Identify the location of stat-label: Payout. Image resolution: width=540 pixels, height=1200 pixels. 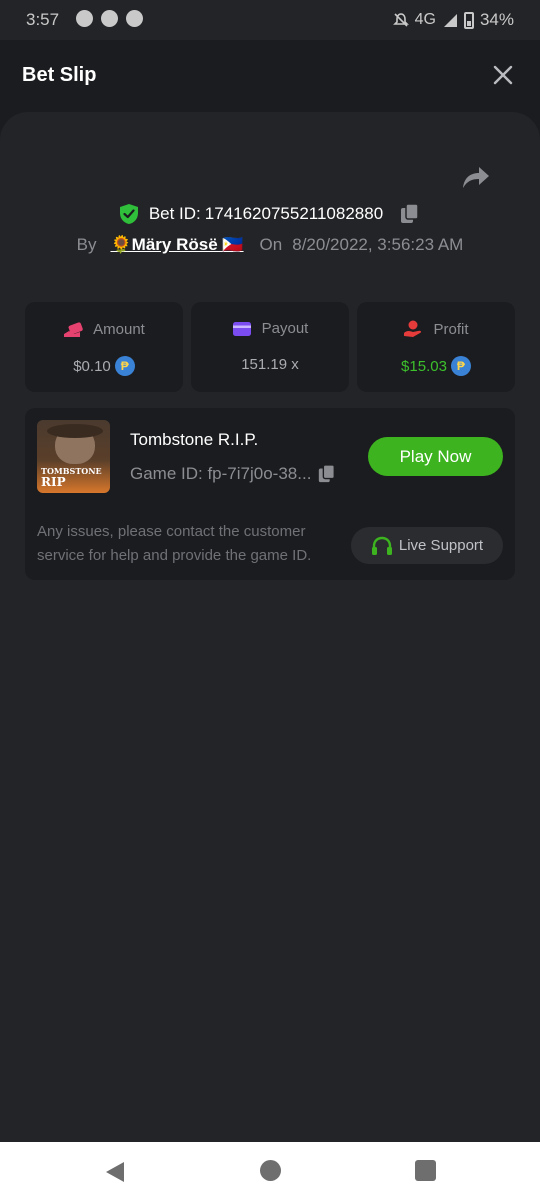
(285, 328).